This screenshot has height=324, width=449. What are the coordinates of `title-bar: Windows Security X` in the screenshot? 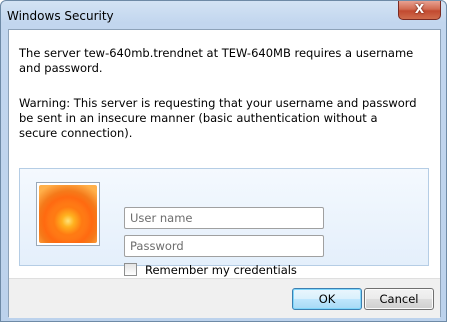 It's located at (223, 15).